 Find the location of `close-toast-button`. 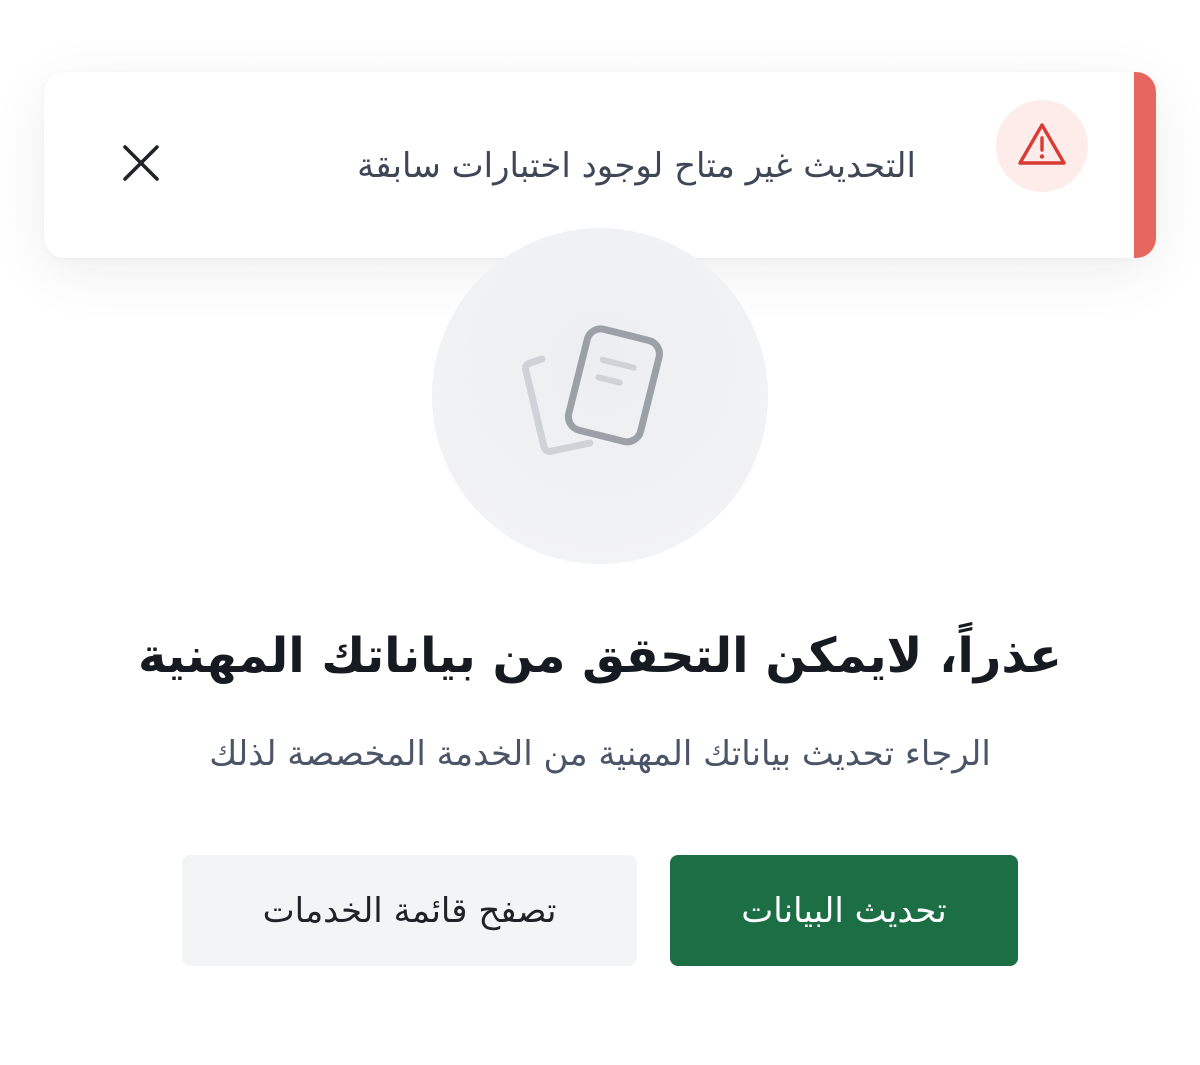

close-toast-button is located at coordinates (141, 165).